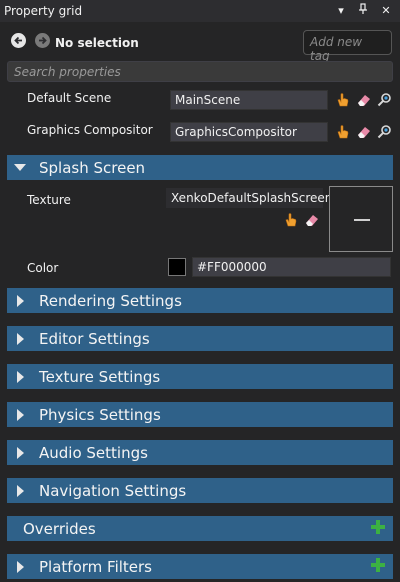  Describe the element at coordinates (200, 71) in the screenshot. I see `search-properties-input: Search properties` at that location.